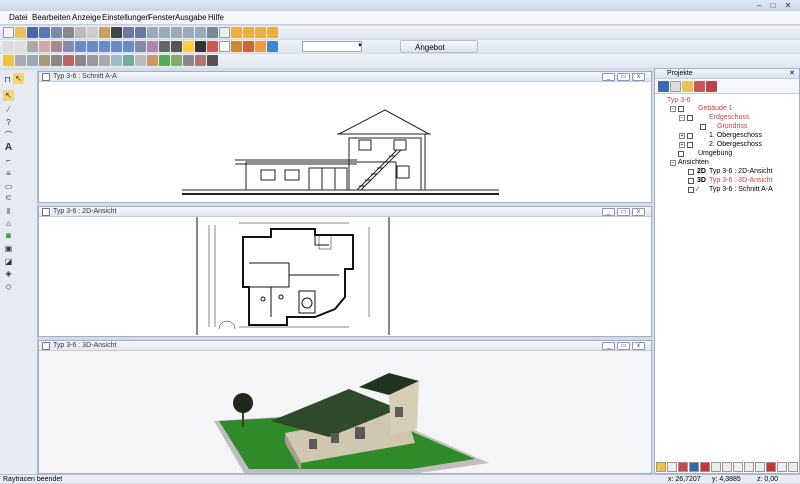 The image size is (800, 484). Describe the element at coordinates (741, 190) in the screenshot. I see `tree-view-section: Typ 3-6 : Schnitt A-A` at that location.